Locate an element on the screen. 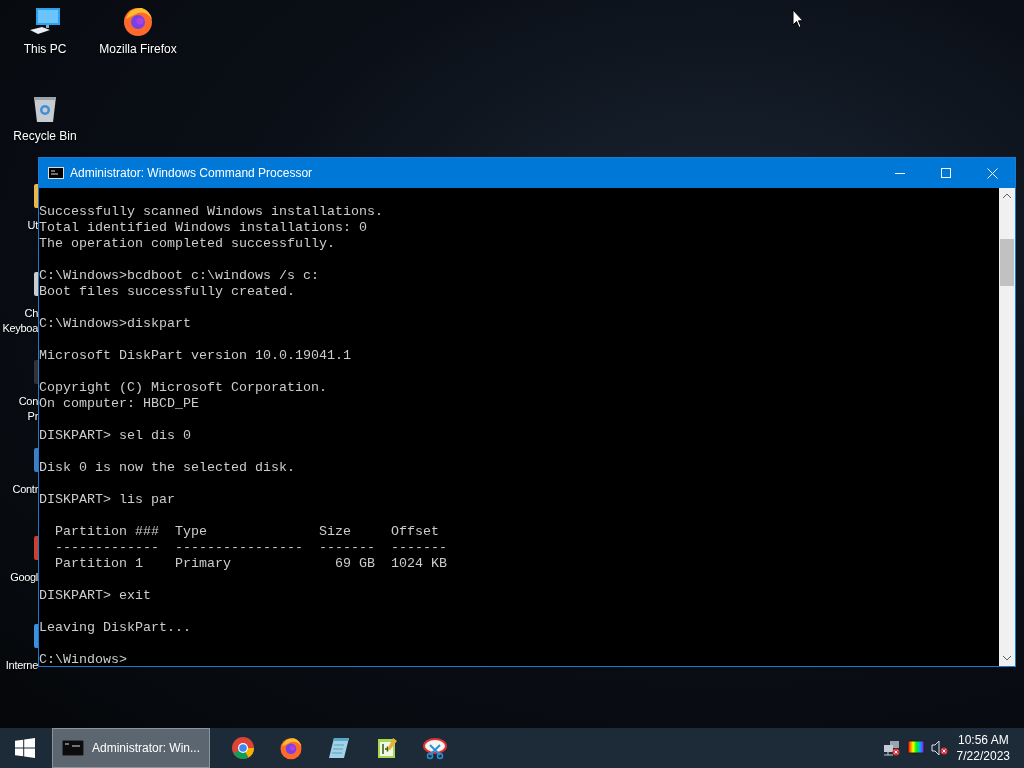 This screenshot has width=1024, height=768. console-line: Partition 1 Primary 69 GB 1024 KB is located at coordinates (250, 564).